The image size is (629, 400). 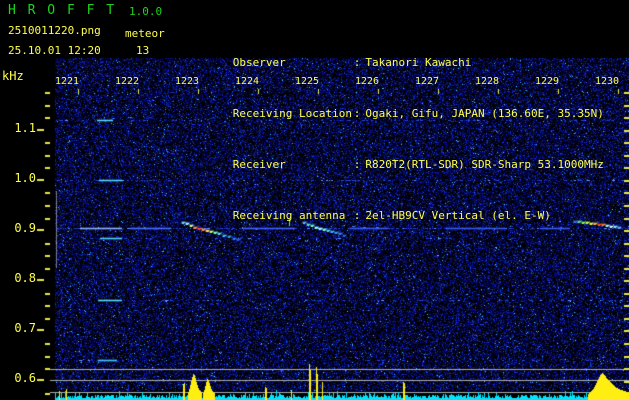 I want to click on time-tick-label: 1224, so click(x=247, y=81).